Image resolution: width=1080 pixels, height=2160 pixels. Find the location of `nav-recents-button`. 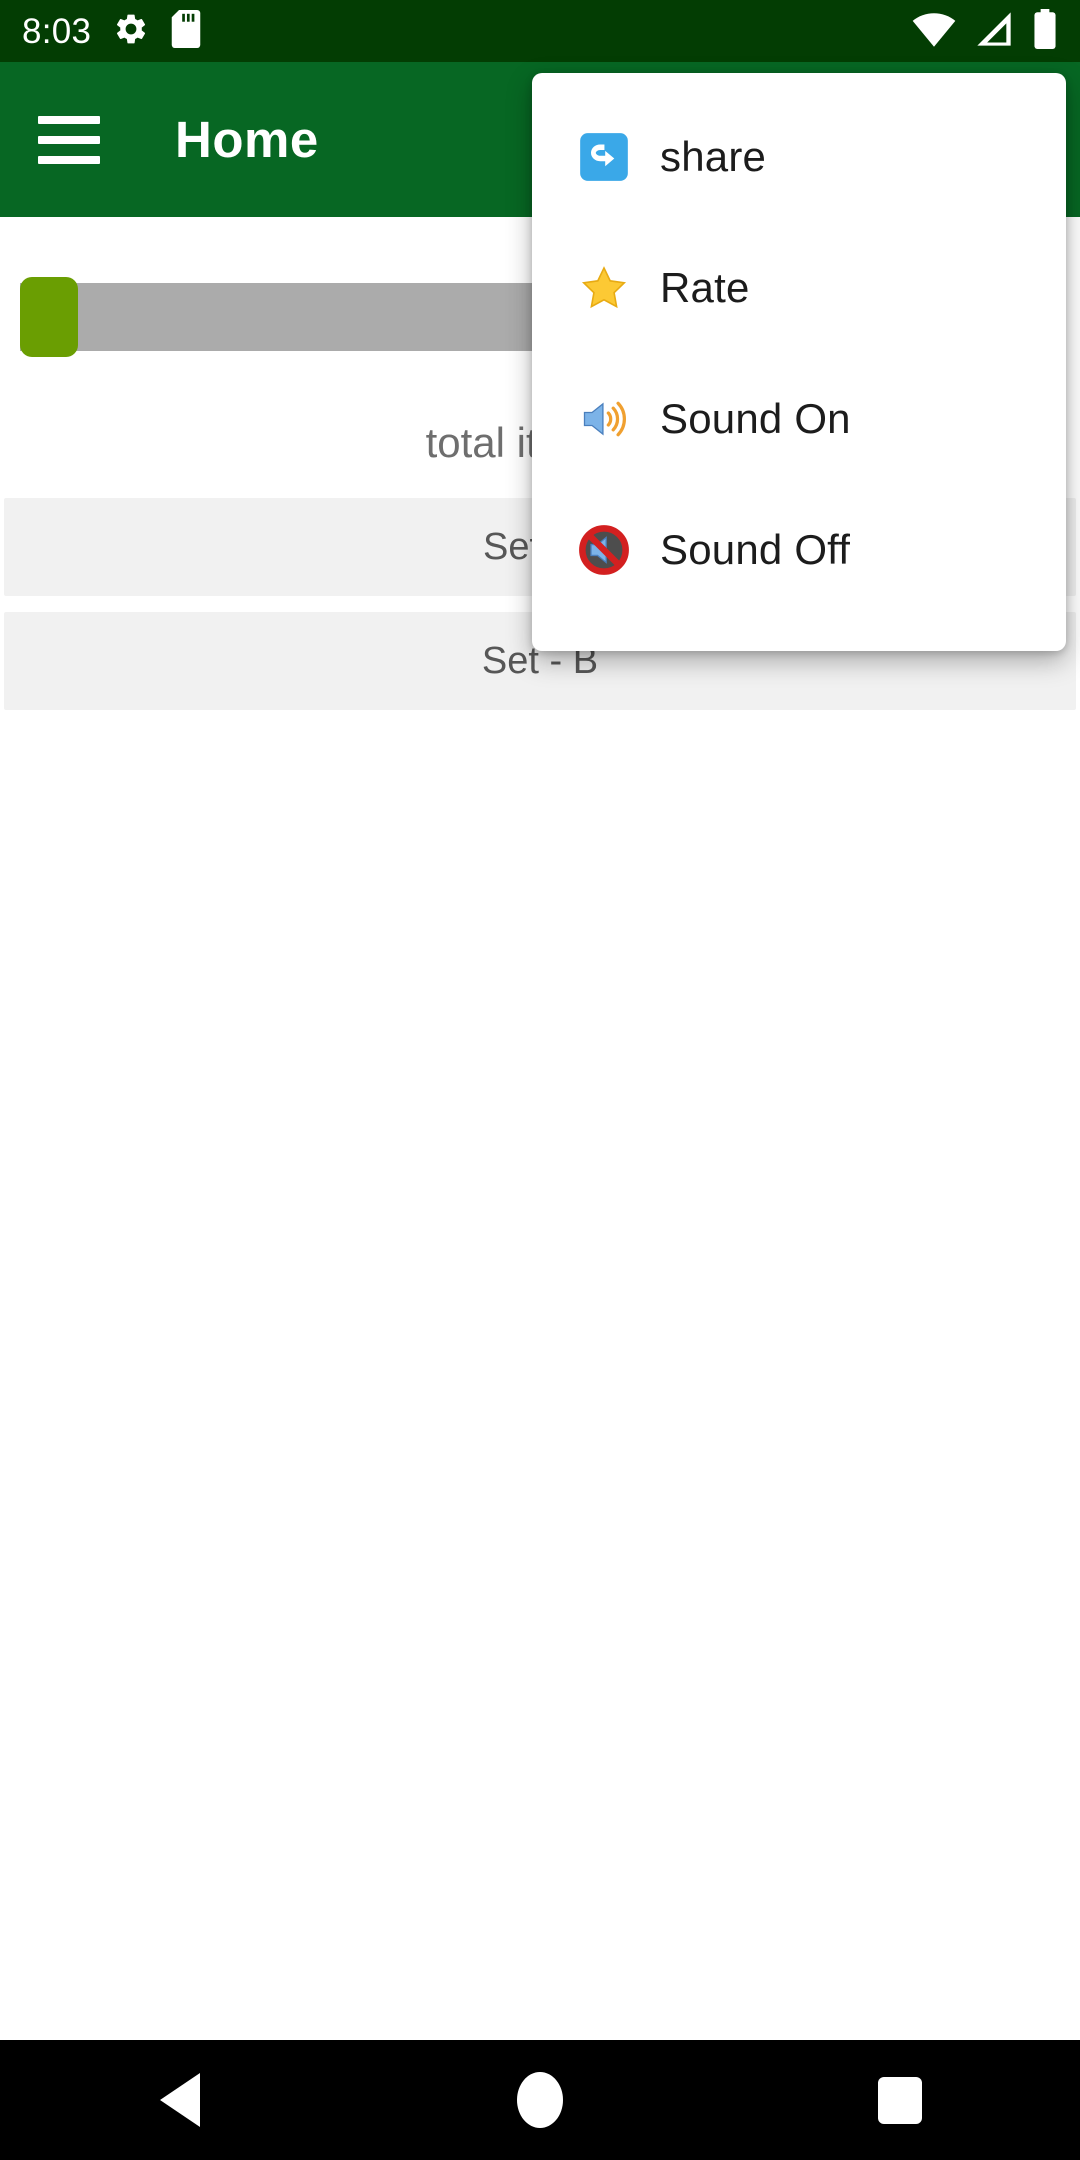

nav-recents-button is located at coordinates (900, 2100).